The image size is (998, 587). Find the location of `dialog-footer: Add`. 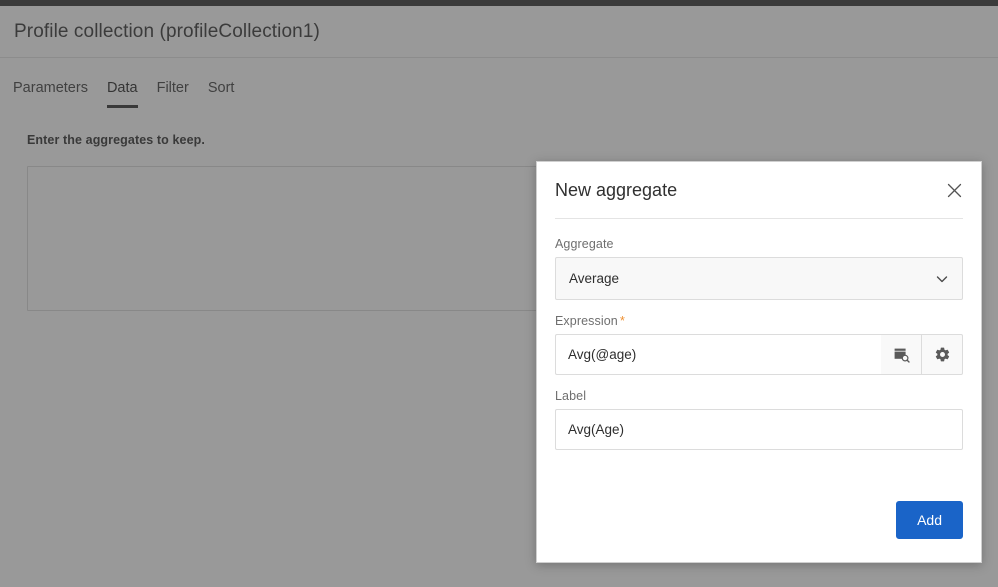

dialog-footer: Add is located at coordinates (759, 520).